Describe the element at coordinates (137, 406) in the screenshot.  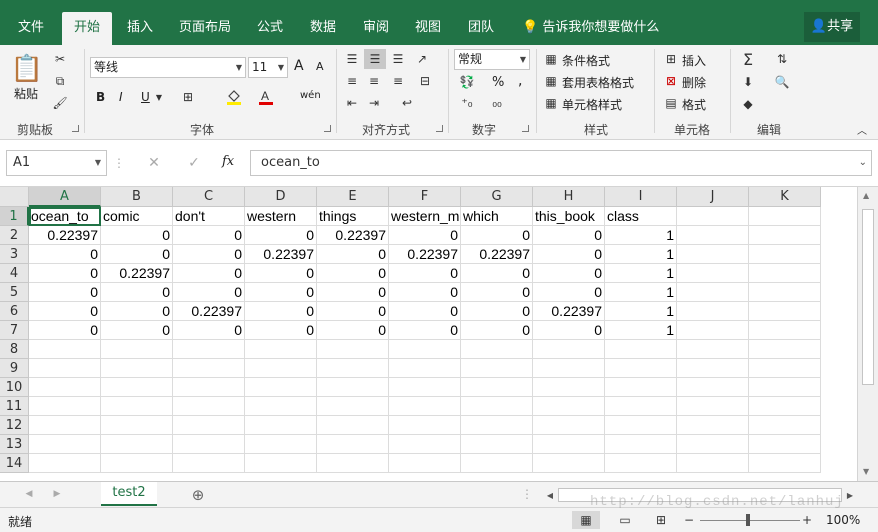
I see `cell-b11` at that location.